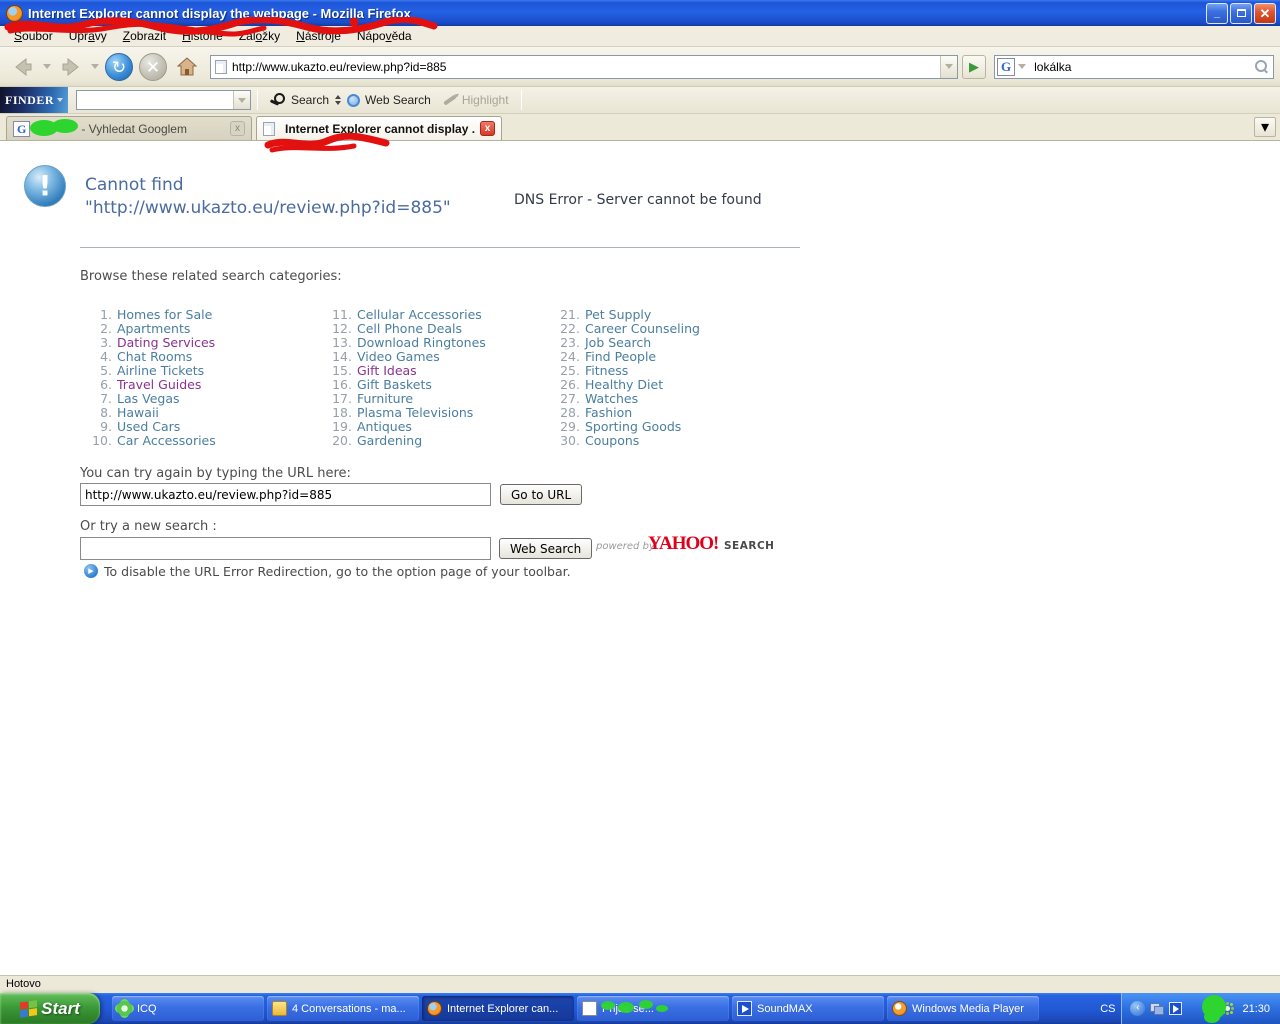 This screenshot has width=1280, height=1024. Describe the element at coordinates (1006, 66) in the screenshot. I see `google-engine-icon: G` at that location.